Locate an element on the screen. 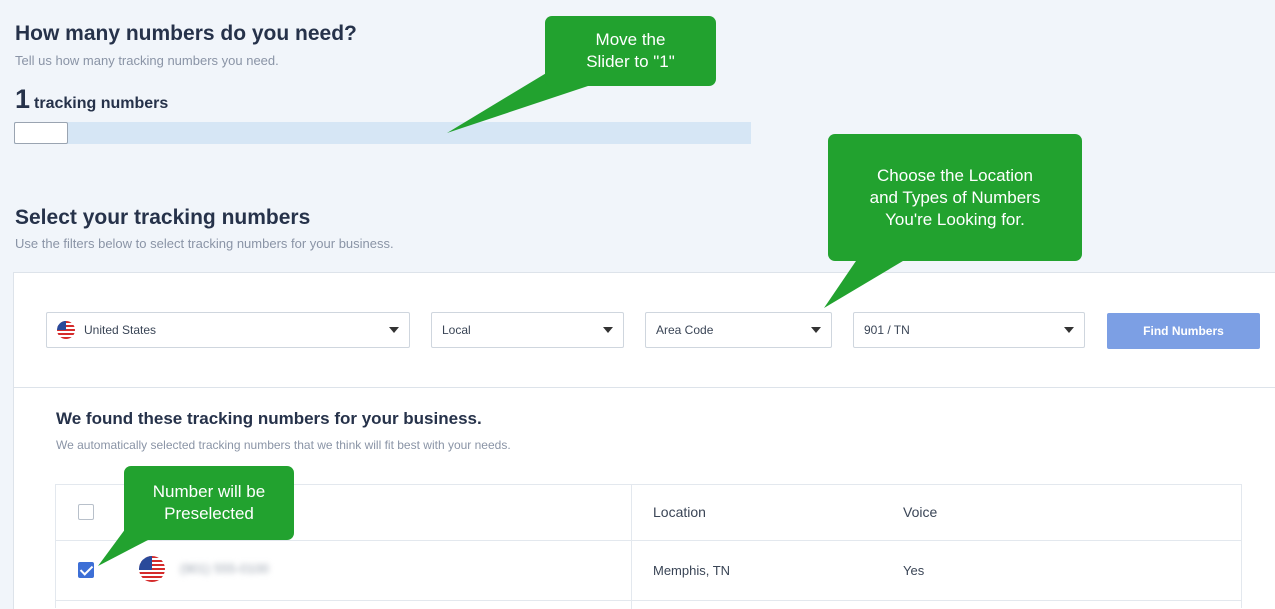 The width and height of the screenshot is (1275, 609). row-checkbox is located at coordinates (86, 570).